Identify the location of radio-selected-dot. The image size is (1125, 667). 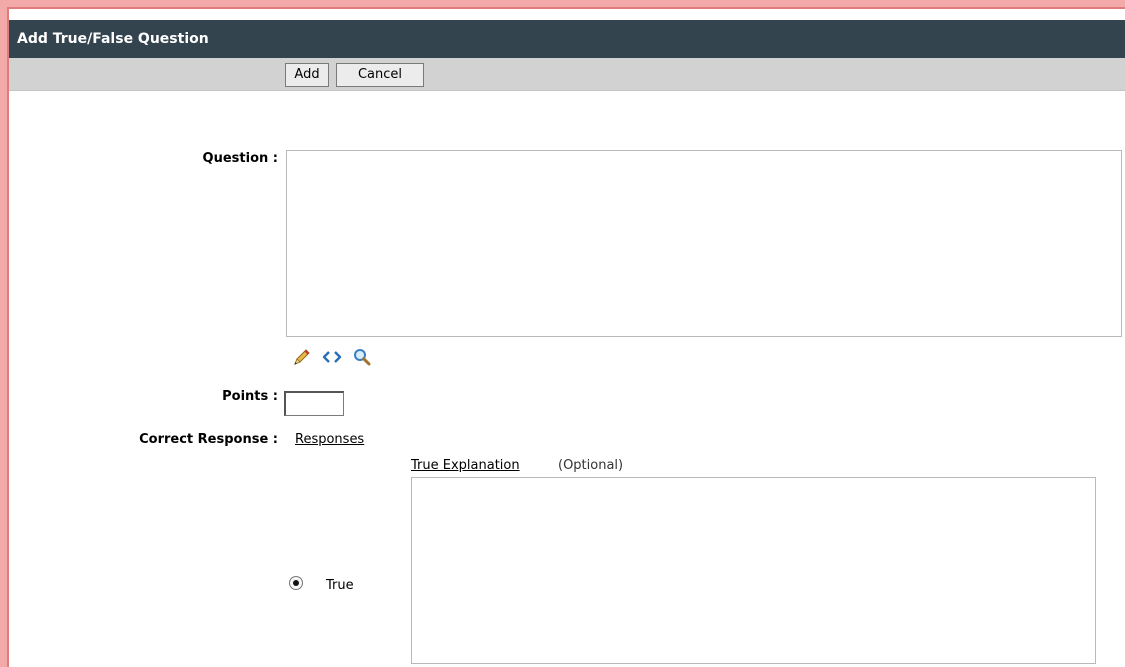
(296, 583).